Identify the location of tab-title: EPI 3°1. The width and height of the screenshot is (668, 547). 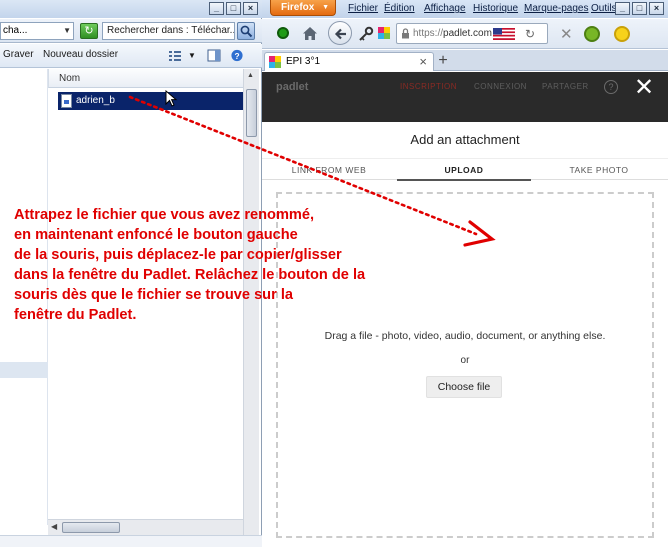
(303, 61).